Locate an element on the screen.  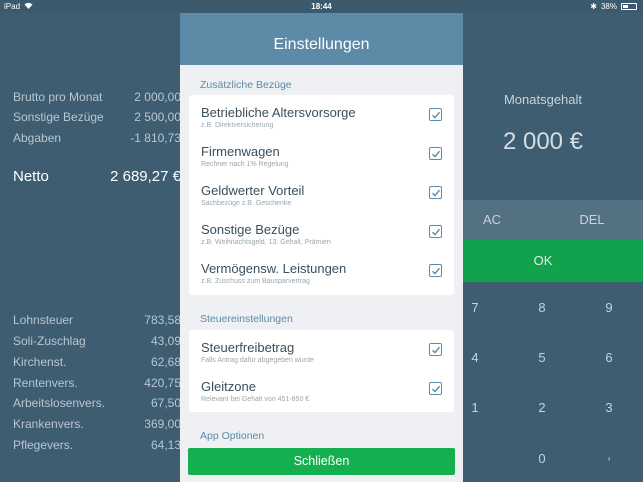
summary-row: Brutto pro Monat 2 000,00 is located at coordinates (97, 97).